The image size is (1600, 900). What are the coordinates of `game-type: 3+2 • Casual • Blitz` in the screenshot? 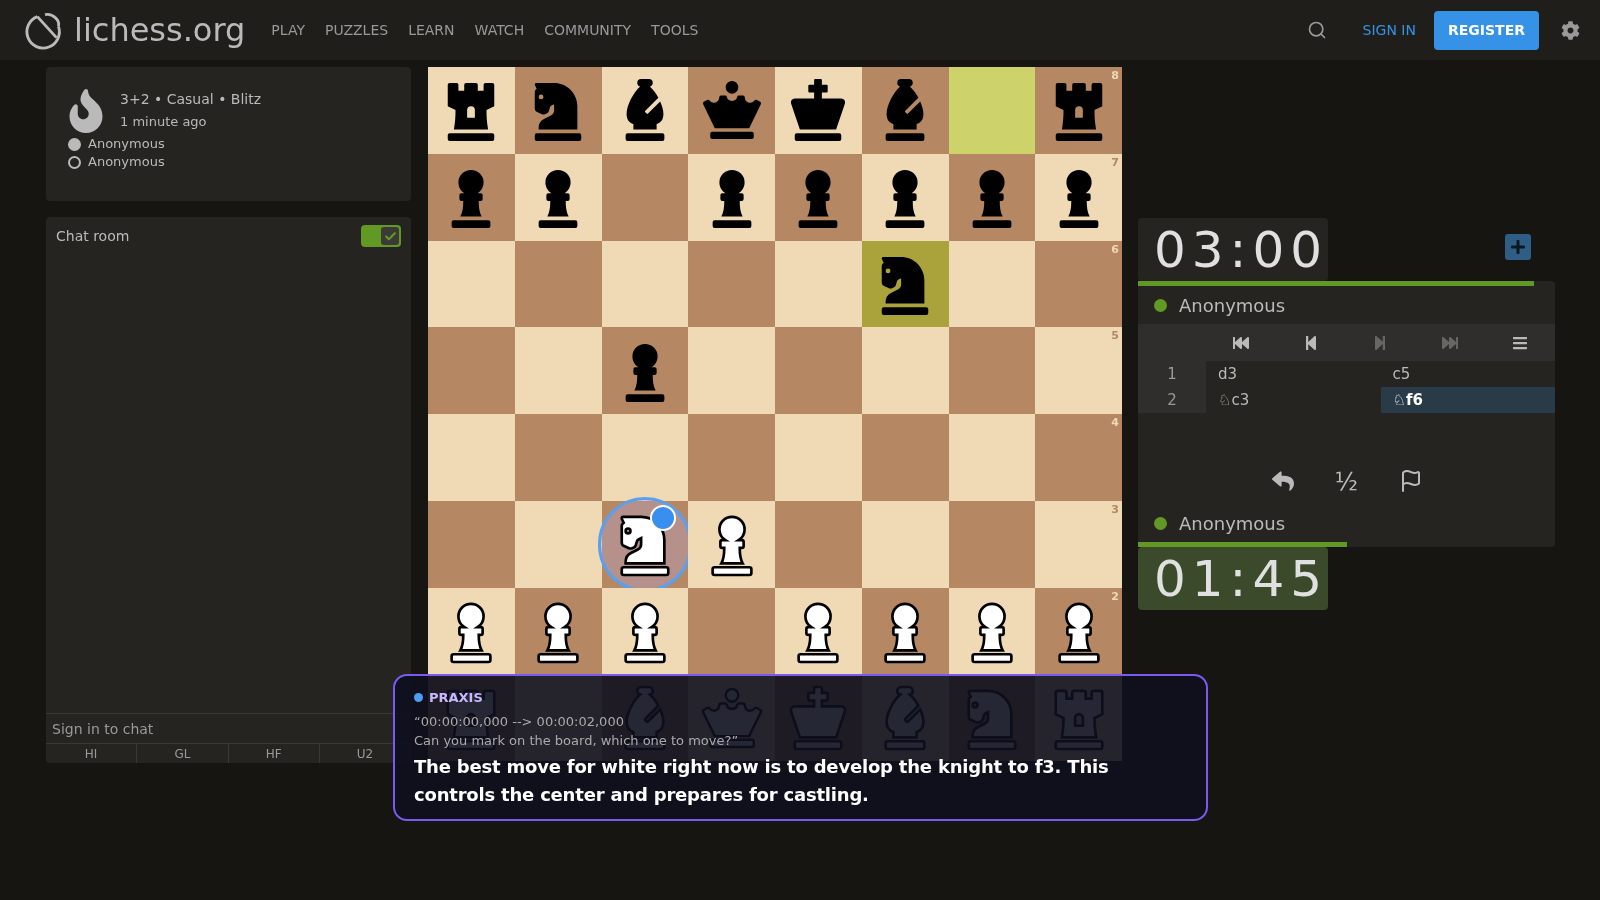 It's located at (191, 99).